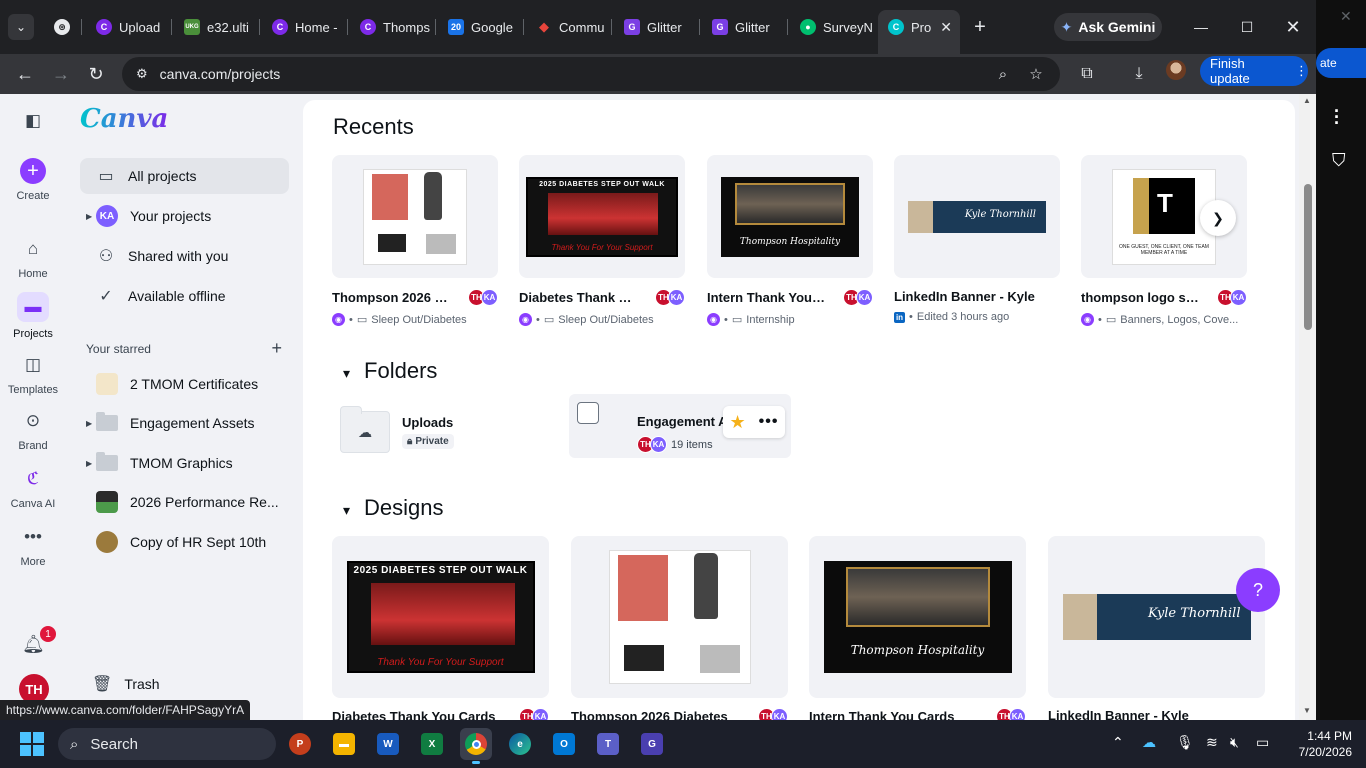 This screenshot has height=768, width=1366. What do you see at coordinates (564, 744) in the screenshot?
I see `outlook-app: O` at bounding box center [564, 744].